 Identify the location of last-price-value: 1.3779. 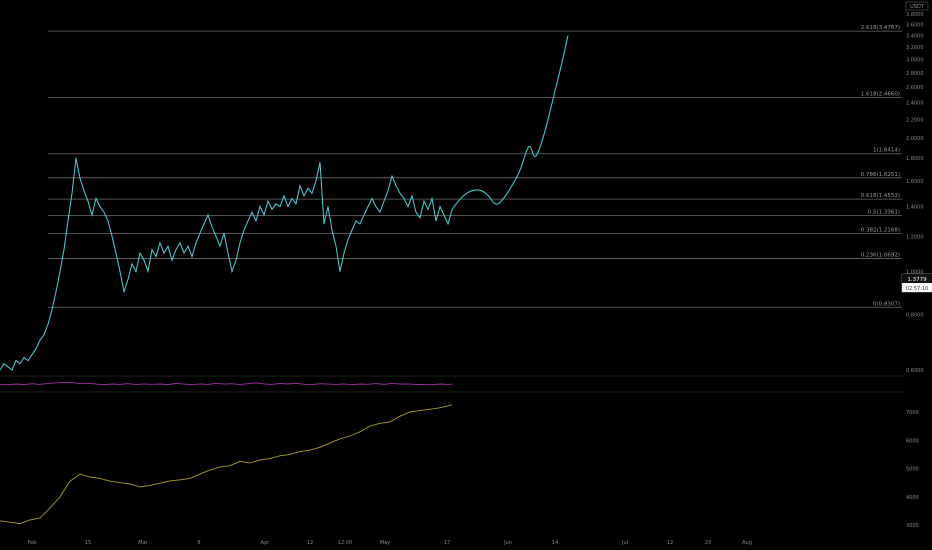
(917, 280).